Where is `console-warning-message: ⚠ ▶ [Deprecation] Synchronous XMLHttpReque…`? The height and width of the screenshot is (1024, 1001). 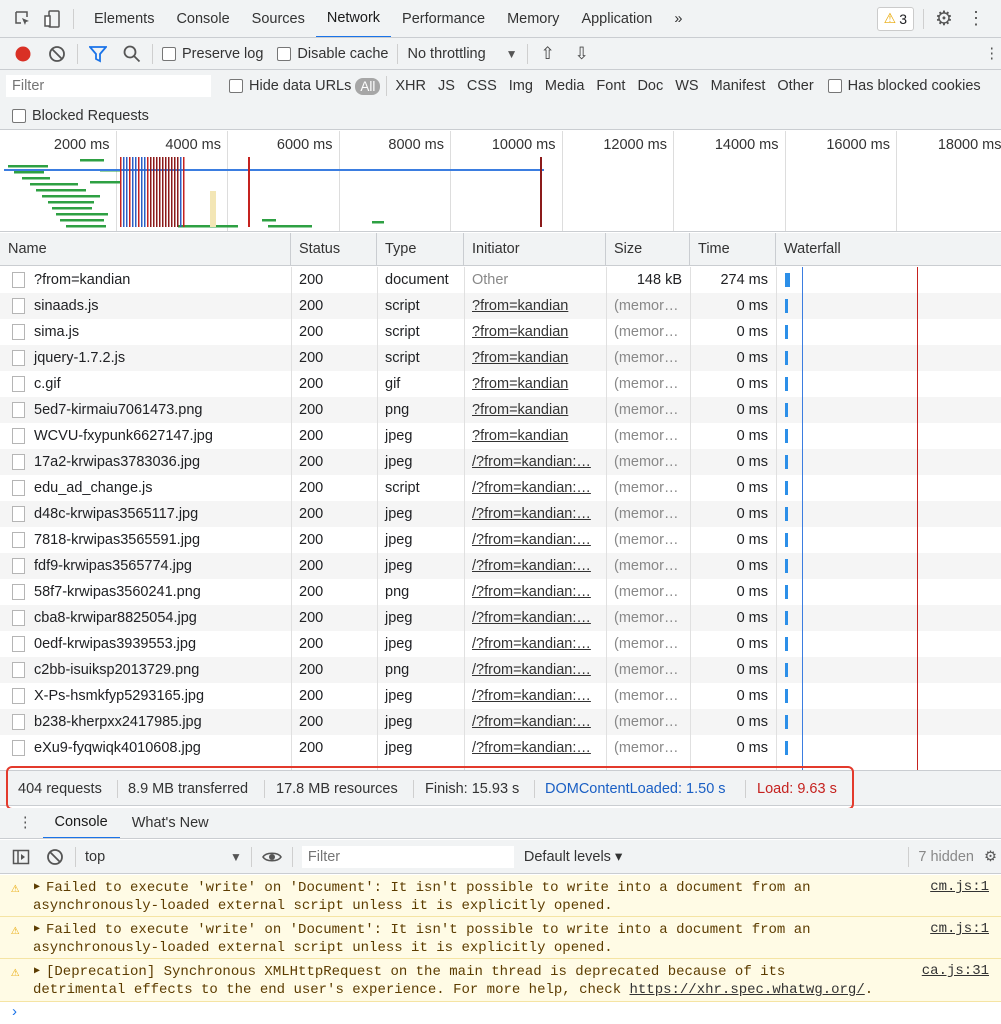
console-warning-message: ⚠ ▶ [Deprecation] Synchronous XMLHttpReque… is located at coordinates (500, 980).